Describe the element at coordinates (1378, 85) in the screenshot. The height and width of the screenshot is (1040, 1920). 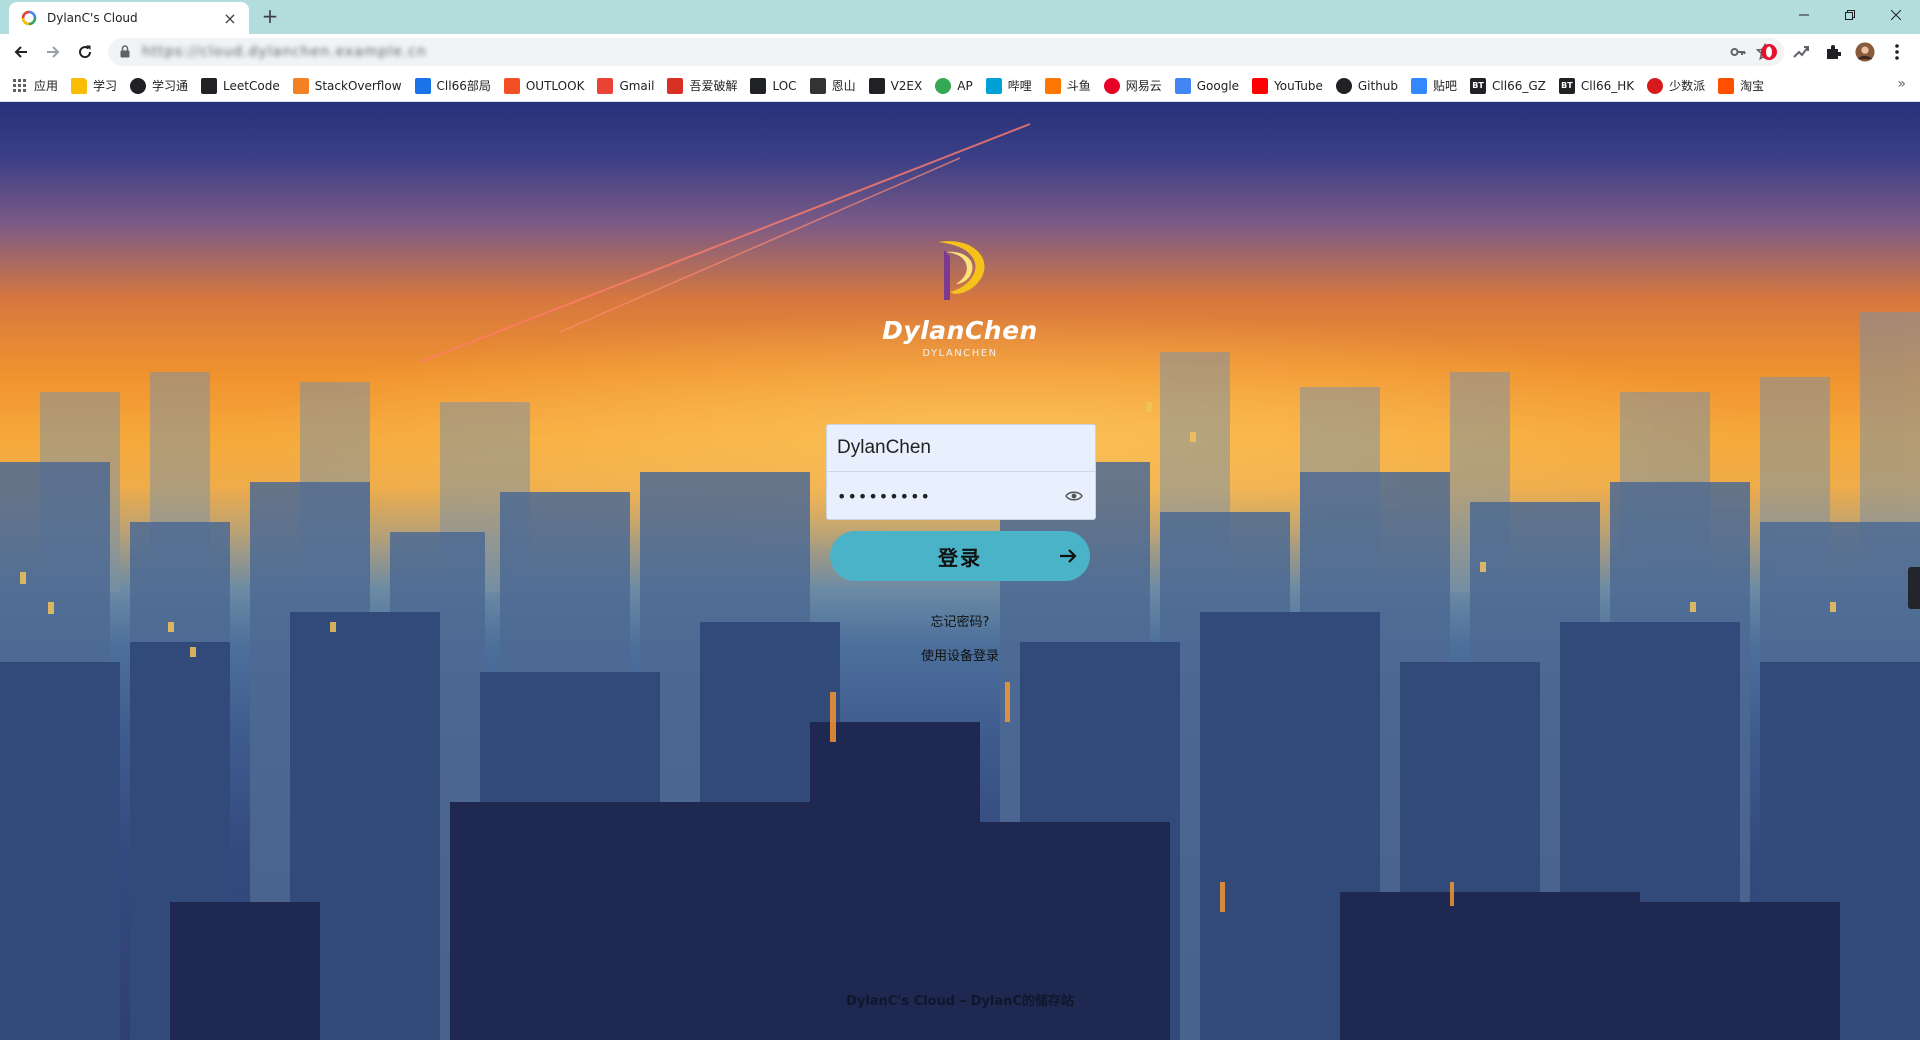
I see `bookmark-label: Github` at that location.